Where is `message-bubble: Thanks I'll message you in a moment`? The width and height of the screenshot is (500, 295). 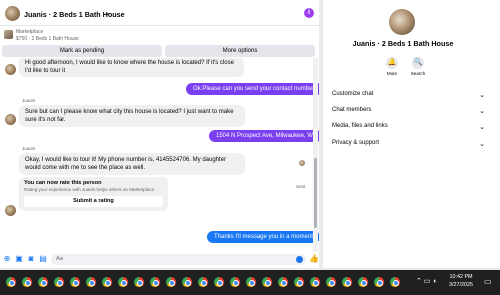
message-bubble: Thanks I'll message you in a moment is located at coordinates (263, 237).